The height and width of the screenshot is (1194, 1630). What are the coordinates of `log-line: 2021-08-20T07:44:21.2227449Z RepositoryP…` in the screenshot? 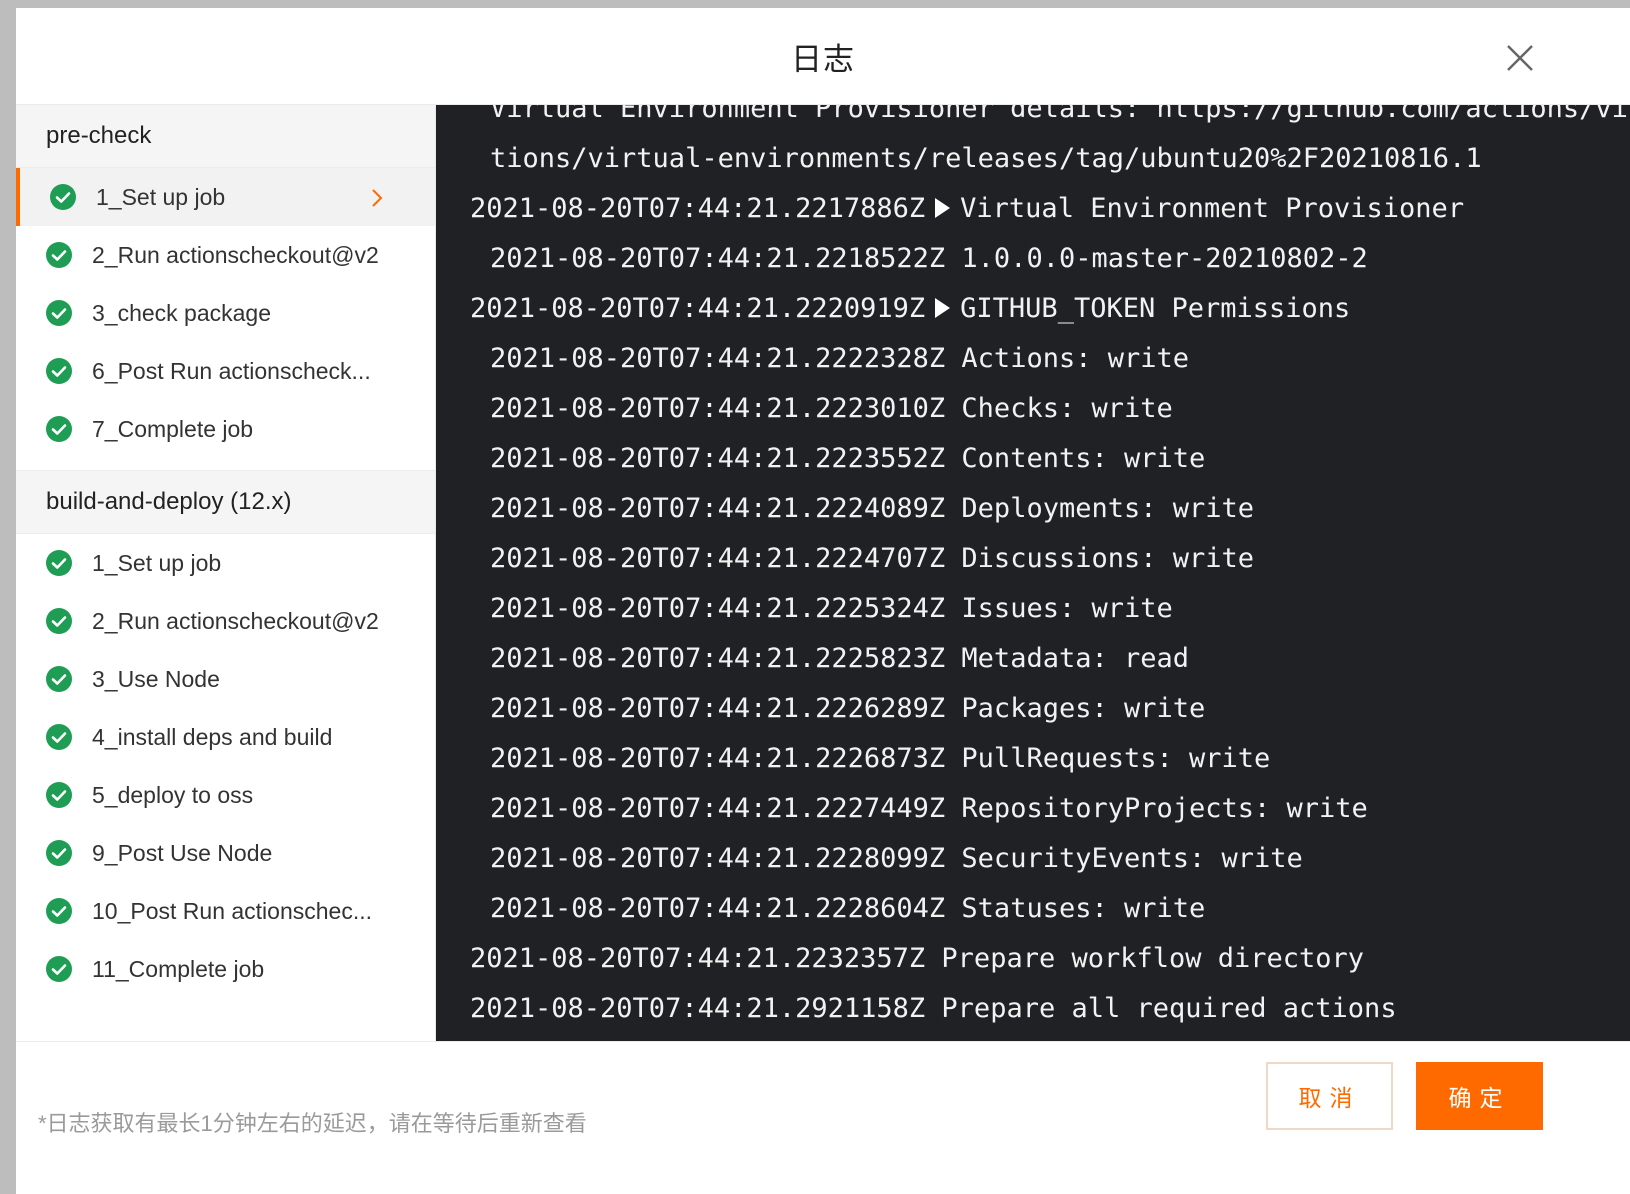 It's located at (1033, 809).